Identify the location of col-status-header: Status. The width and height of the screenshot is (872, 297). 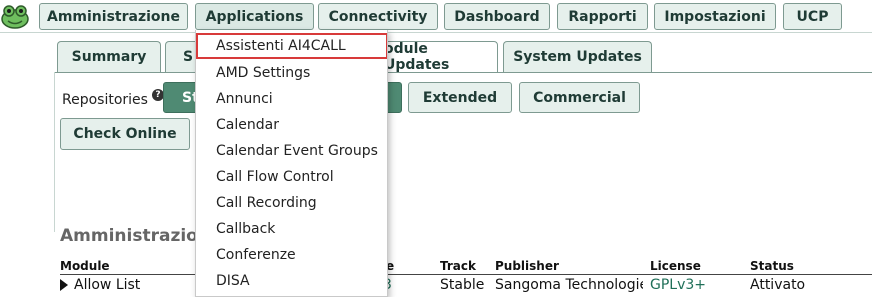
(772, 266).